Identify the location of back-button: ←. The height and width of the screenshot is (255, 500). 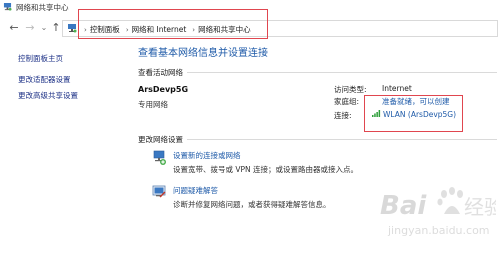
(14, 28).